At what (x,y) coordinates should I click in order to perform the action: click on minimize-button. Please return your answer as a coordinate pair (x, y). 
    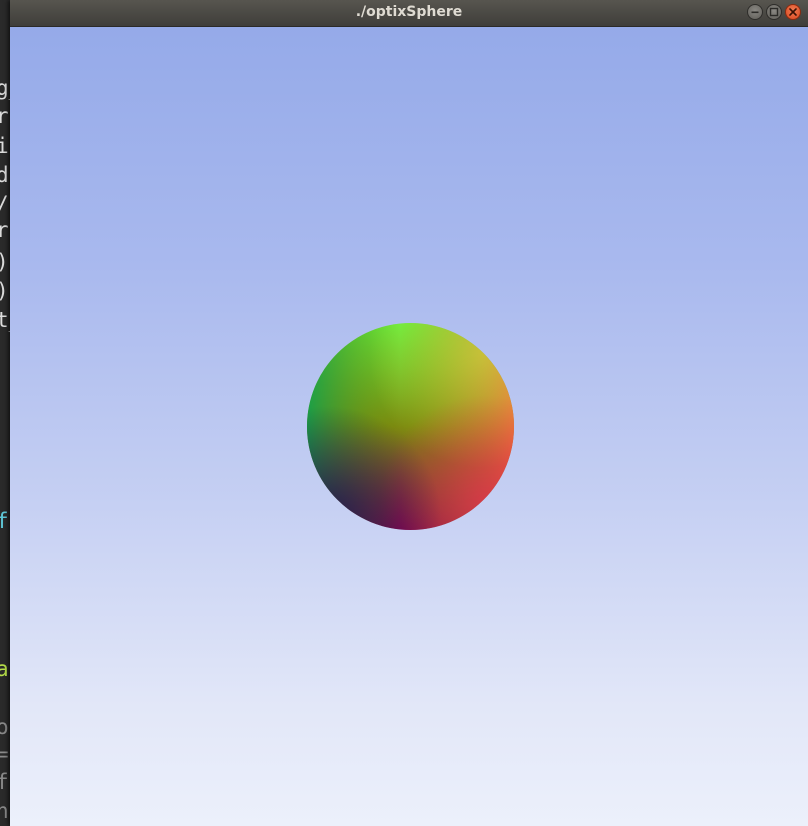
    Looking at the image, I should click on (755, 12).